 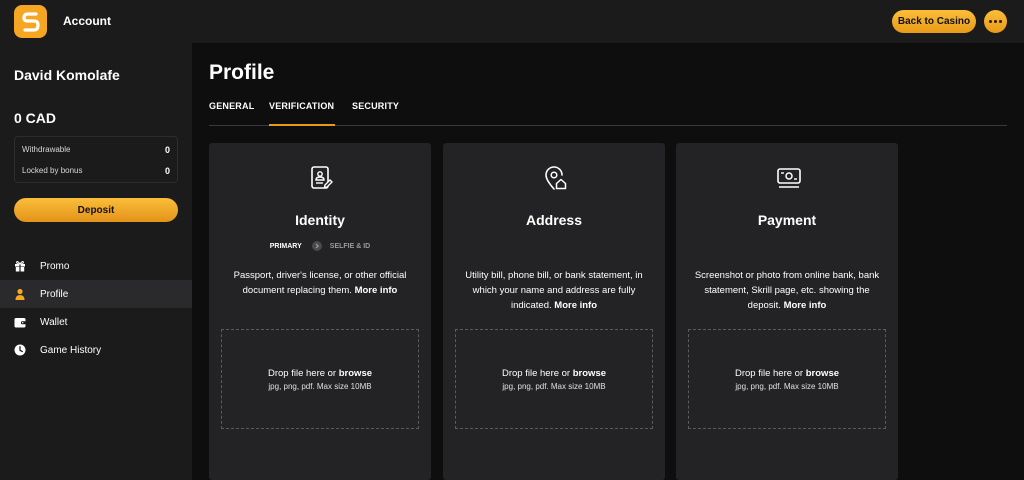 I want to click on balance-amount: 0 CAD, so click(x=35, y=118).